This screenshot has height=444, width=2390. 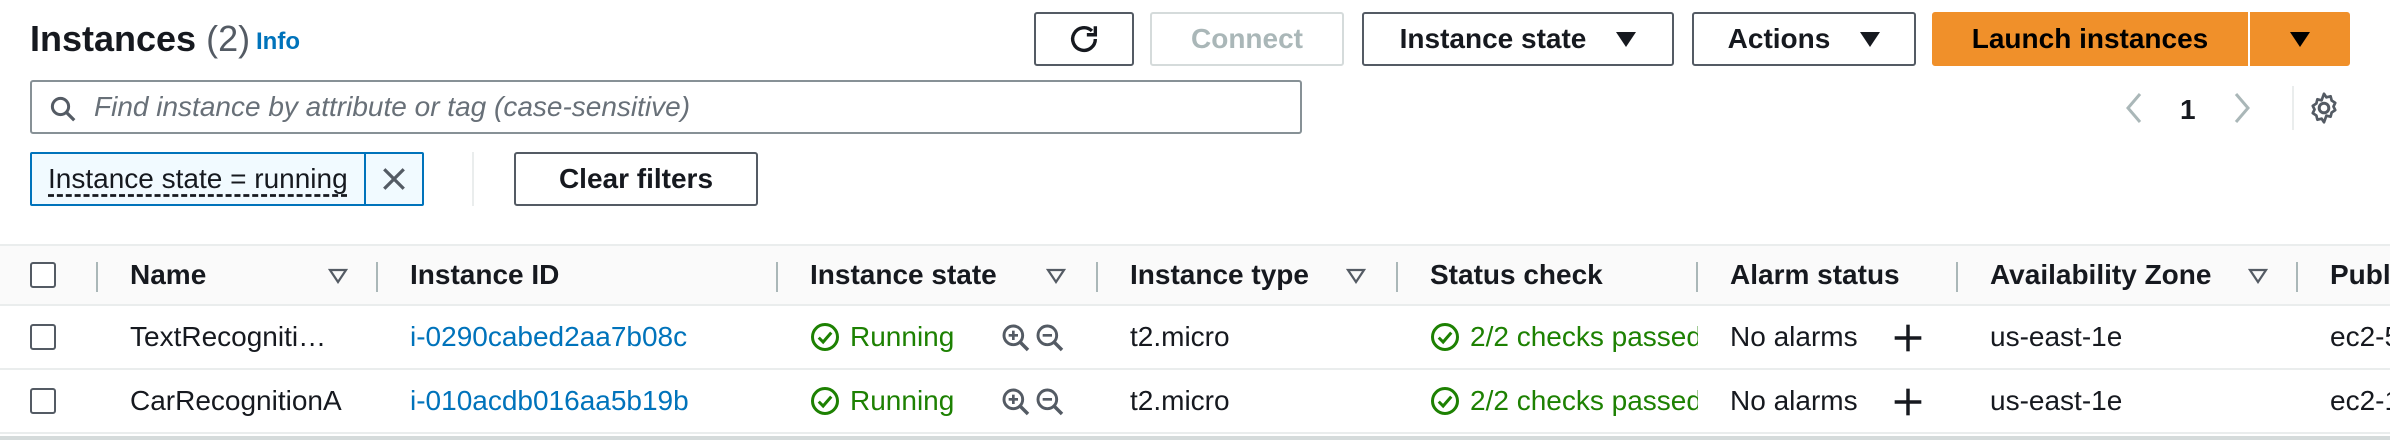 What do you see at coordinates (1219, 275) in the screenshot?
I see `column-header-instance-type: Instance type` at bounding box center [1219, 275].